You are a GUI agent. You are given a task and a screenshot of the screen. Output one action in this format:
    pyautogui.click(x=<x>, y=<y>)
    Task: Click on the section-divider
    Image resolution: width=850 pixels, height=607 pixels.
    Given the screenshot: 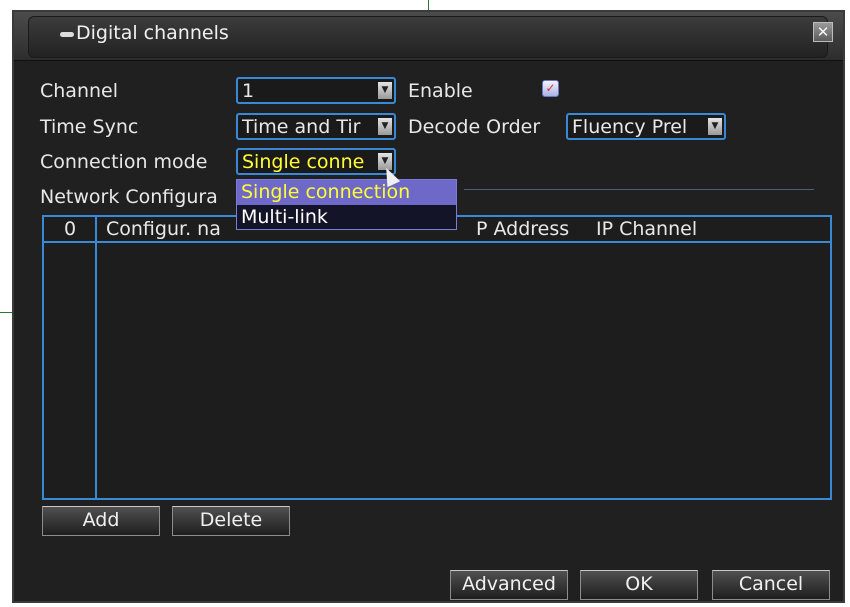 What is the action you would take?
    pyautogui.click(x=639, y=189)
    